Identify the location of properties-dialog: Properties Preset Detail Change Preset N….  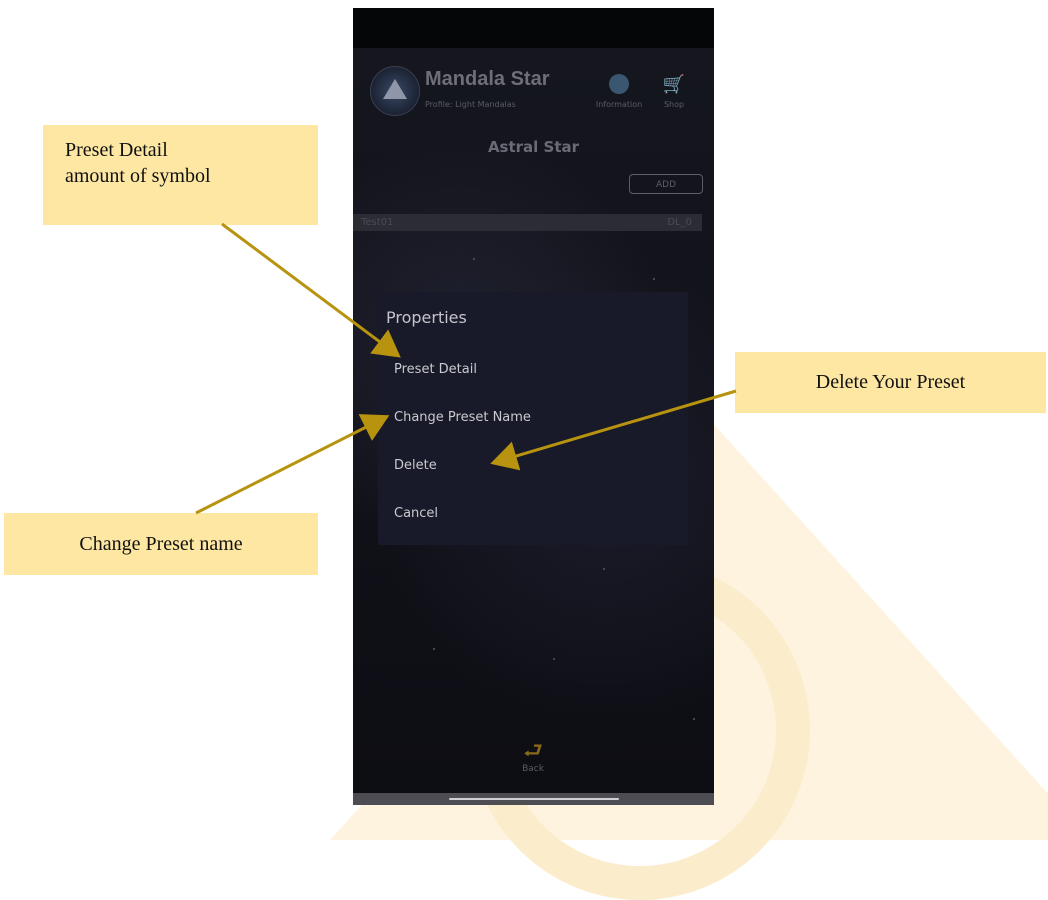
(533, 418).